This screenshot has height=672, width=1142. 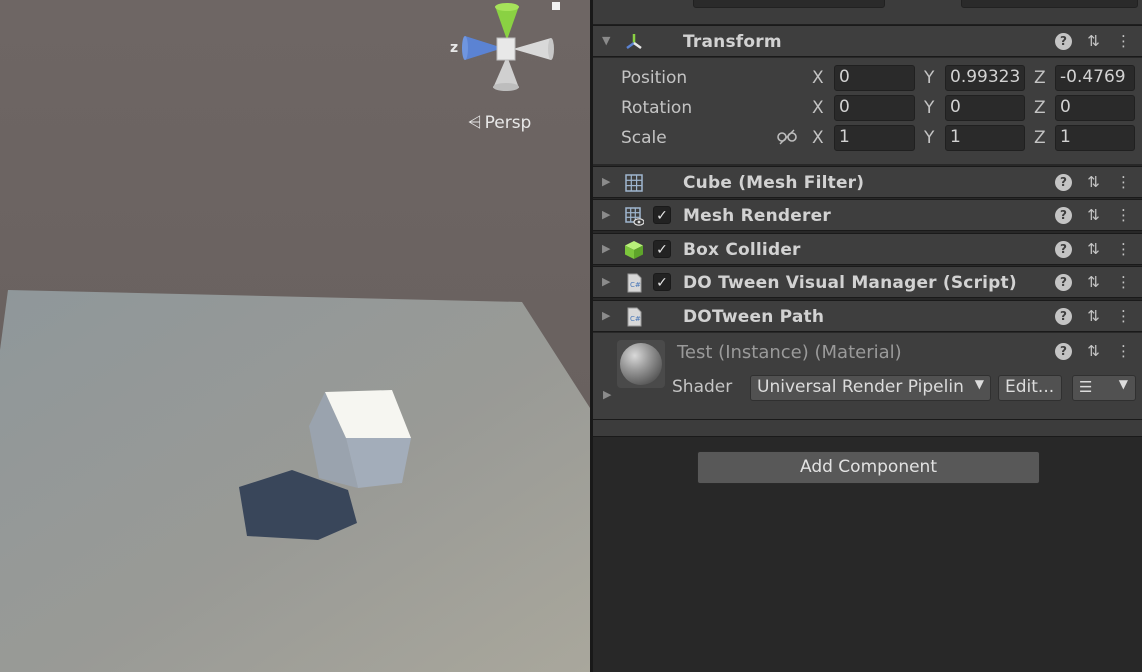 I want to click on constrain-proportions-icon, so click(x=787, y=137).